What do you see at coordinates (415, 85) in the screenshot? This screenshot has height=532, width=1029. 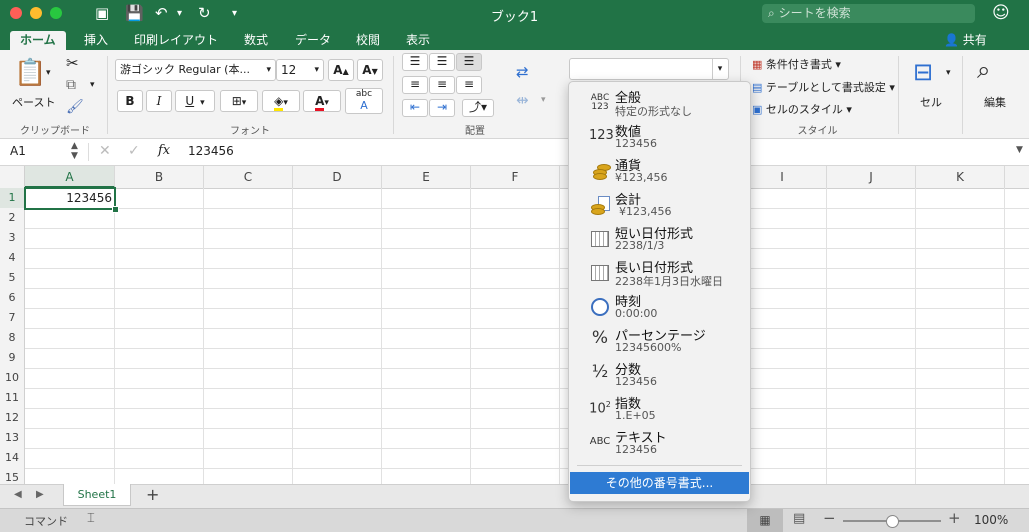 I see `align-left-button: ≡` at bounding box center [415, 85].